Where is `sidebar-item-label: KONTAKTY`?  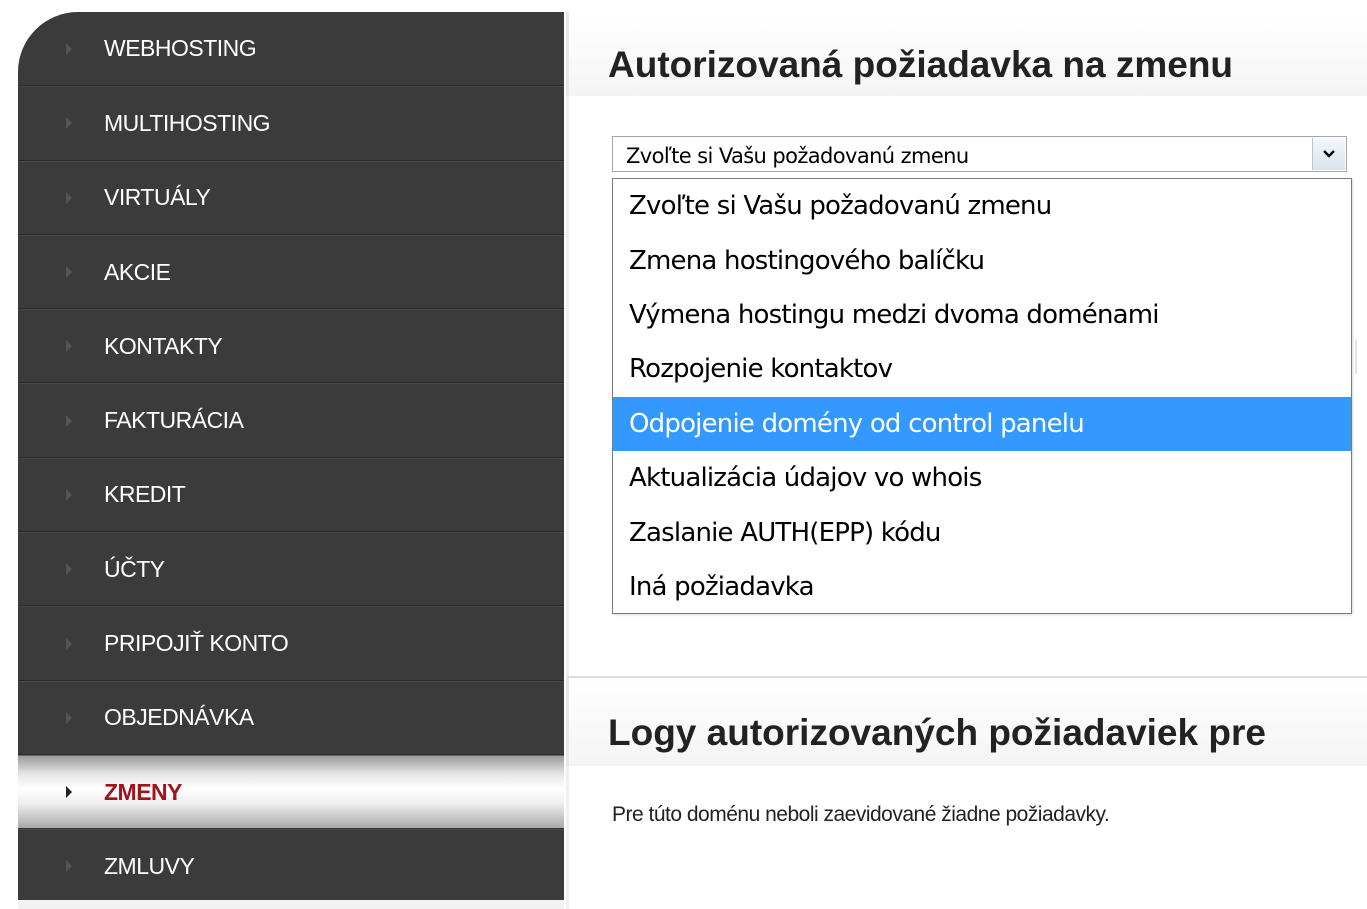
sidebar-item-label: KONTAKTY is located at coordinates (163, 345).